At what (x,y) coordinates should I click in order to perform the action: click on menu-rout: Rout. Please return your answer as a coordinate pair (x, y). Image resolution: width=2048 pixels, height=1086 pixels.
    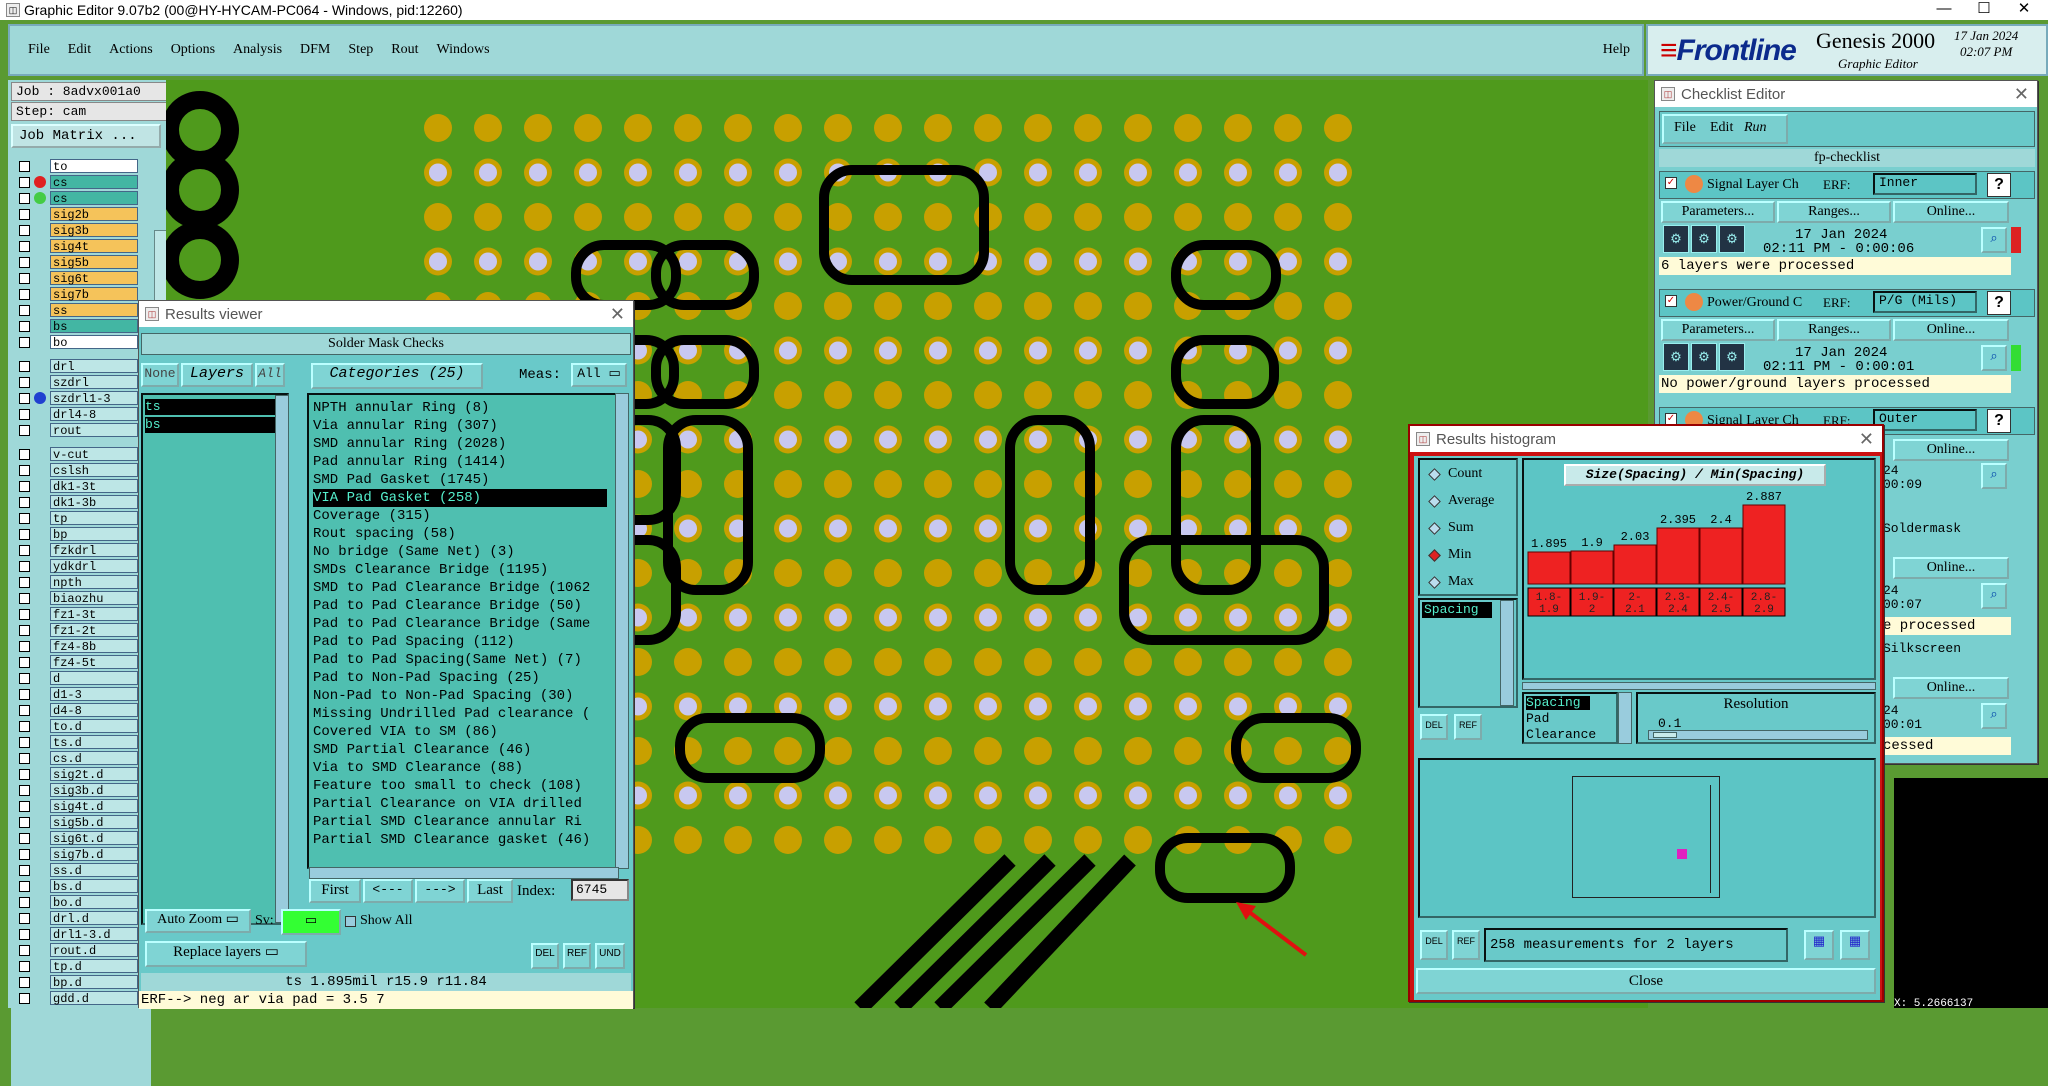
    Looking at the image, I should click on (404, 50).